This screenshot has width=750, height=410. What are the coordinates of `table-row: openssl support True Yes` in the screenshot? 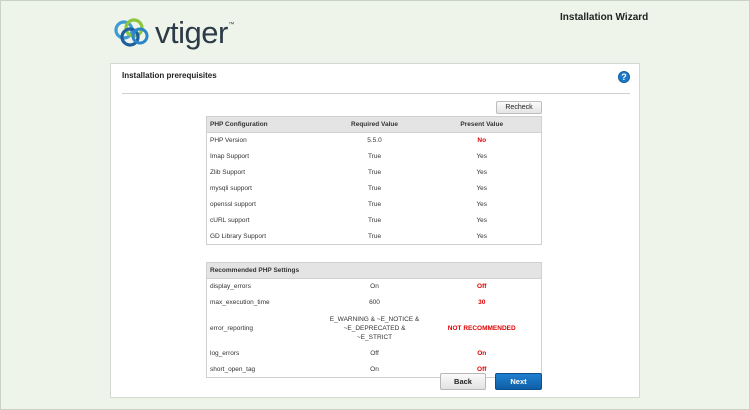 It's located at (374, 205).